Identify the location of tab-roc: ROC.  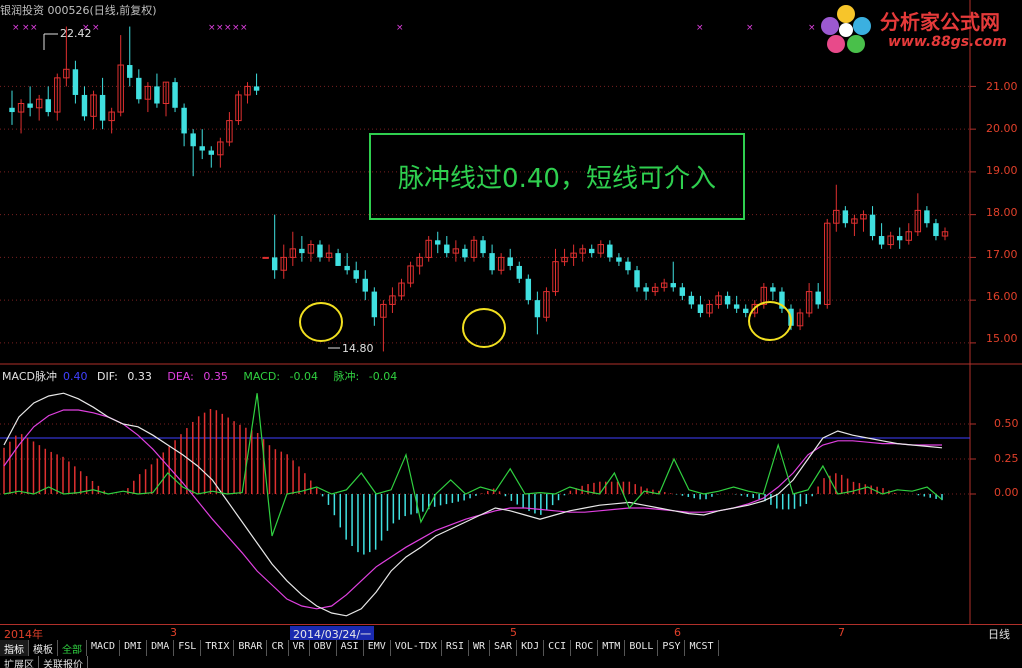
(585, 648).